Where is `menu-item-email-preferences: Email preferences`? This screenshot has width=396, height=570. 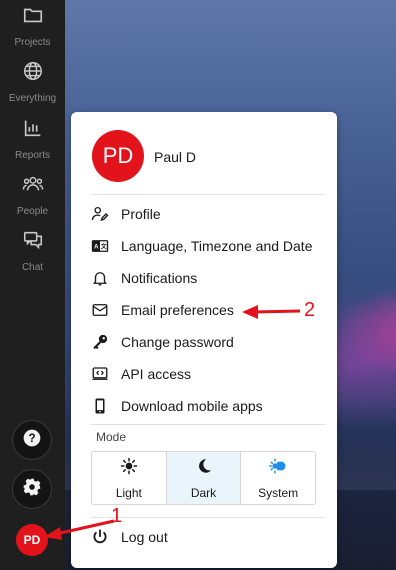
menu-item-email-preferences: Email preferences is located at coordinates (204, 310).